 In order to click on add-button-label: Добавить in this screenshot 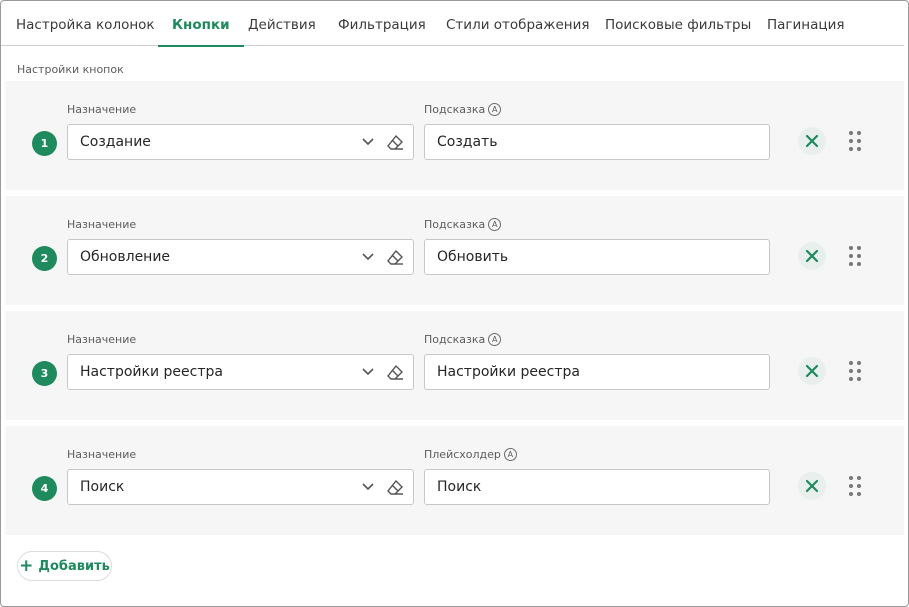, I will do `click(74, 566)`.